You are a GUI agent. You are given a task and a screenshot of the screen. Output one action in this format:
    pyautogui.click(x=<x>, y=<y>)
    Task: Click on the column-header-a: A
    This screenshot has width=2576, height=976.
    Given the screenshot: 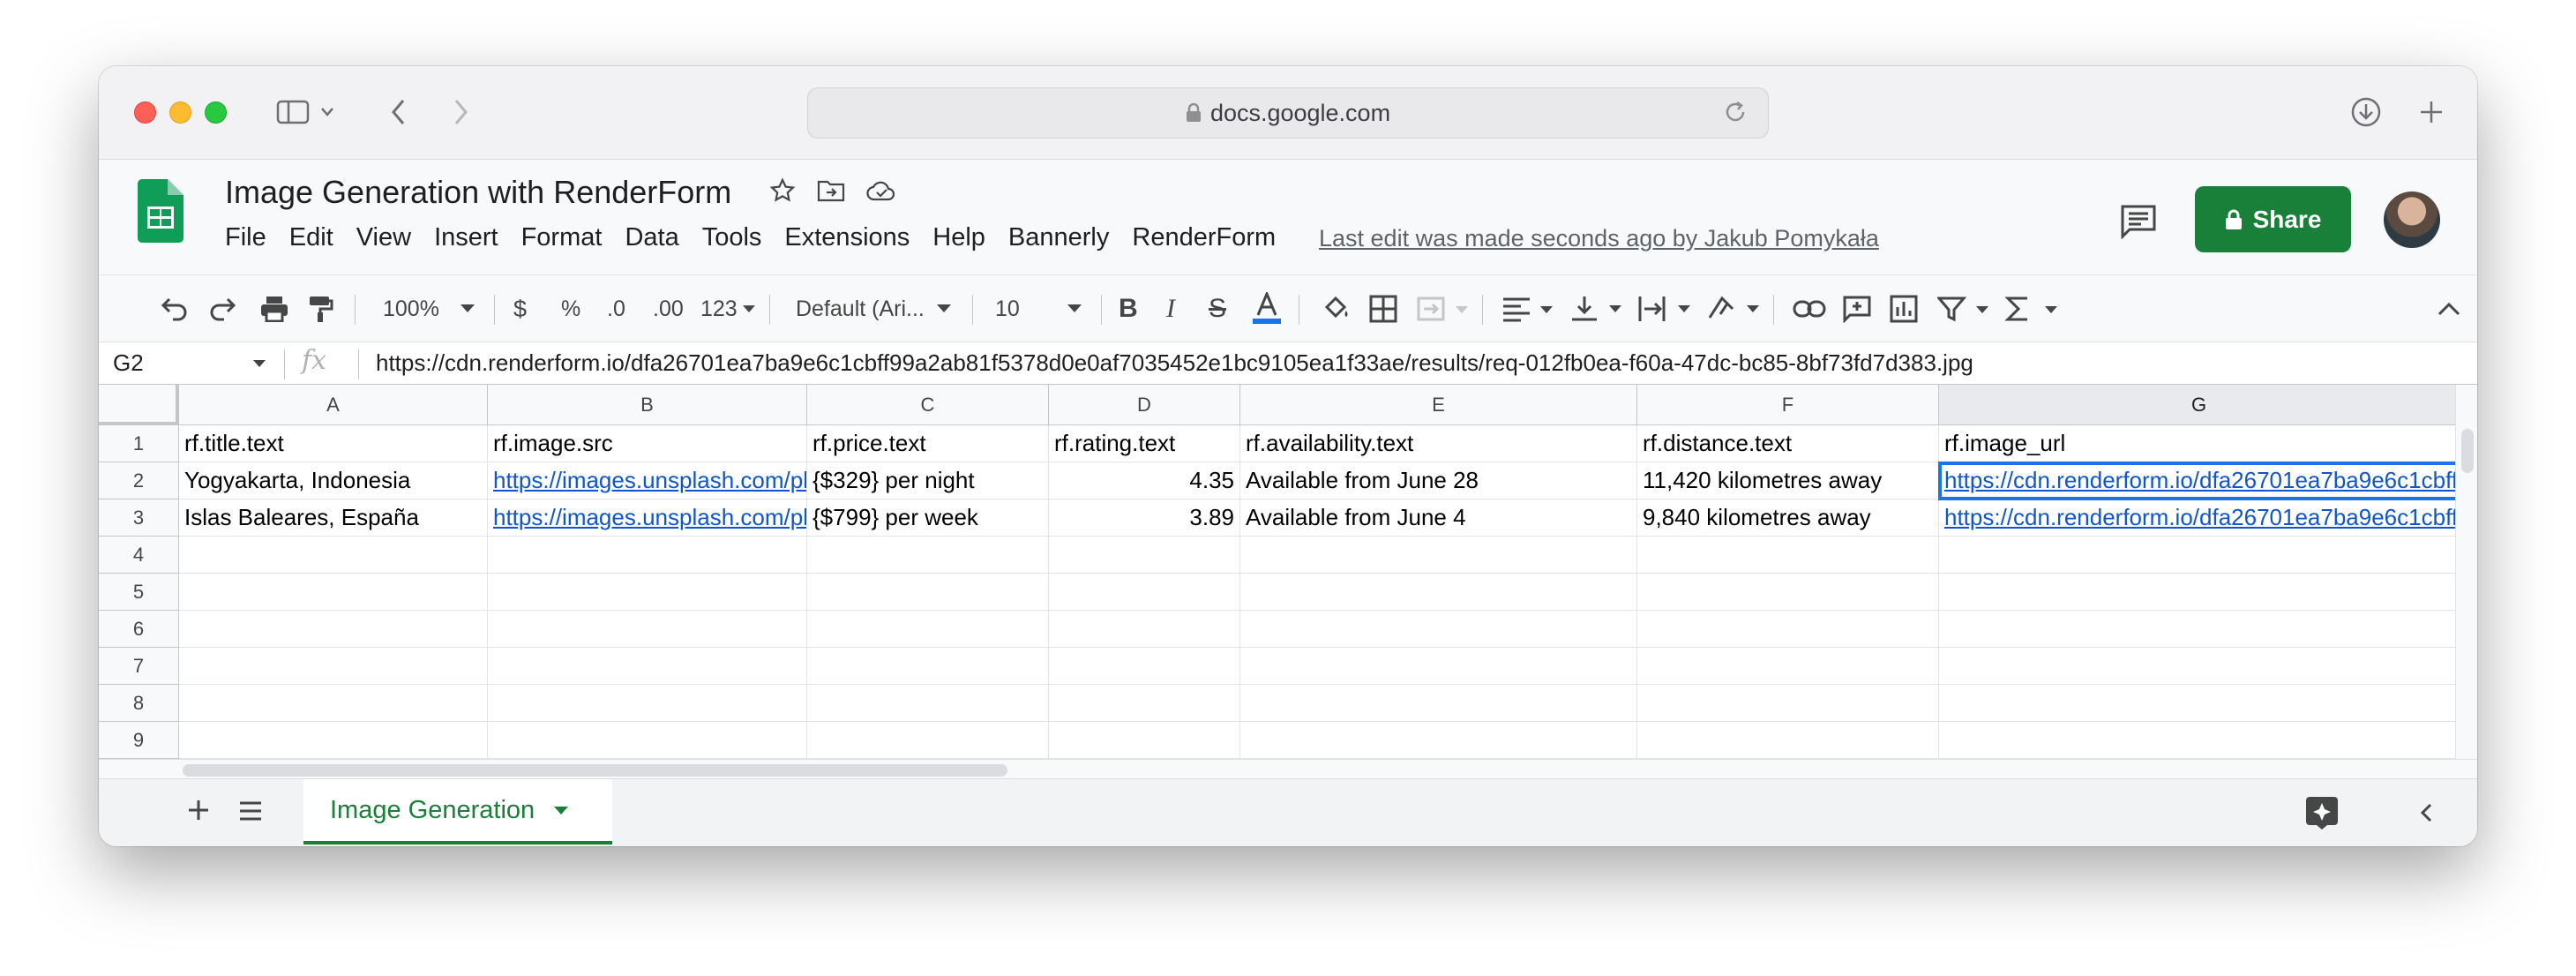 What is the action you would take?
    pyautogui.click(x=334, y=405)
    